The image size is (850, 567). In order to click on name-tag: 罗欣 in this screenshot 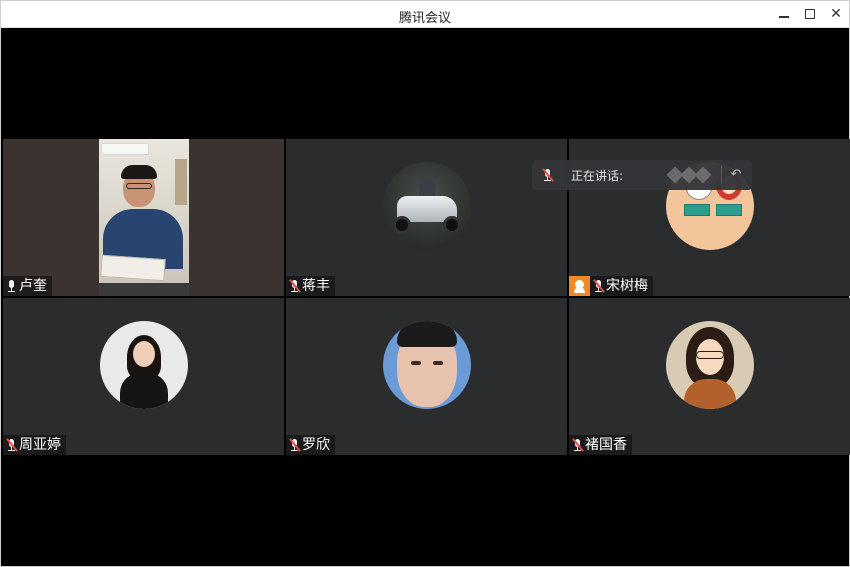, I will do `click(310, 445)`.